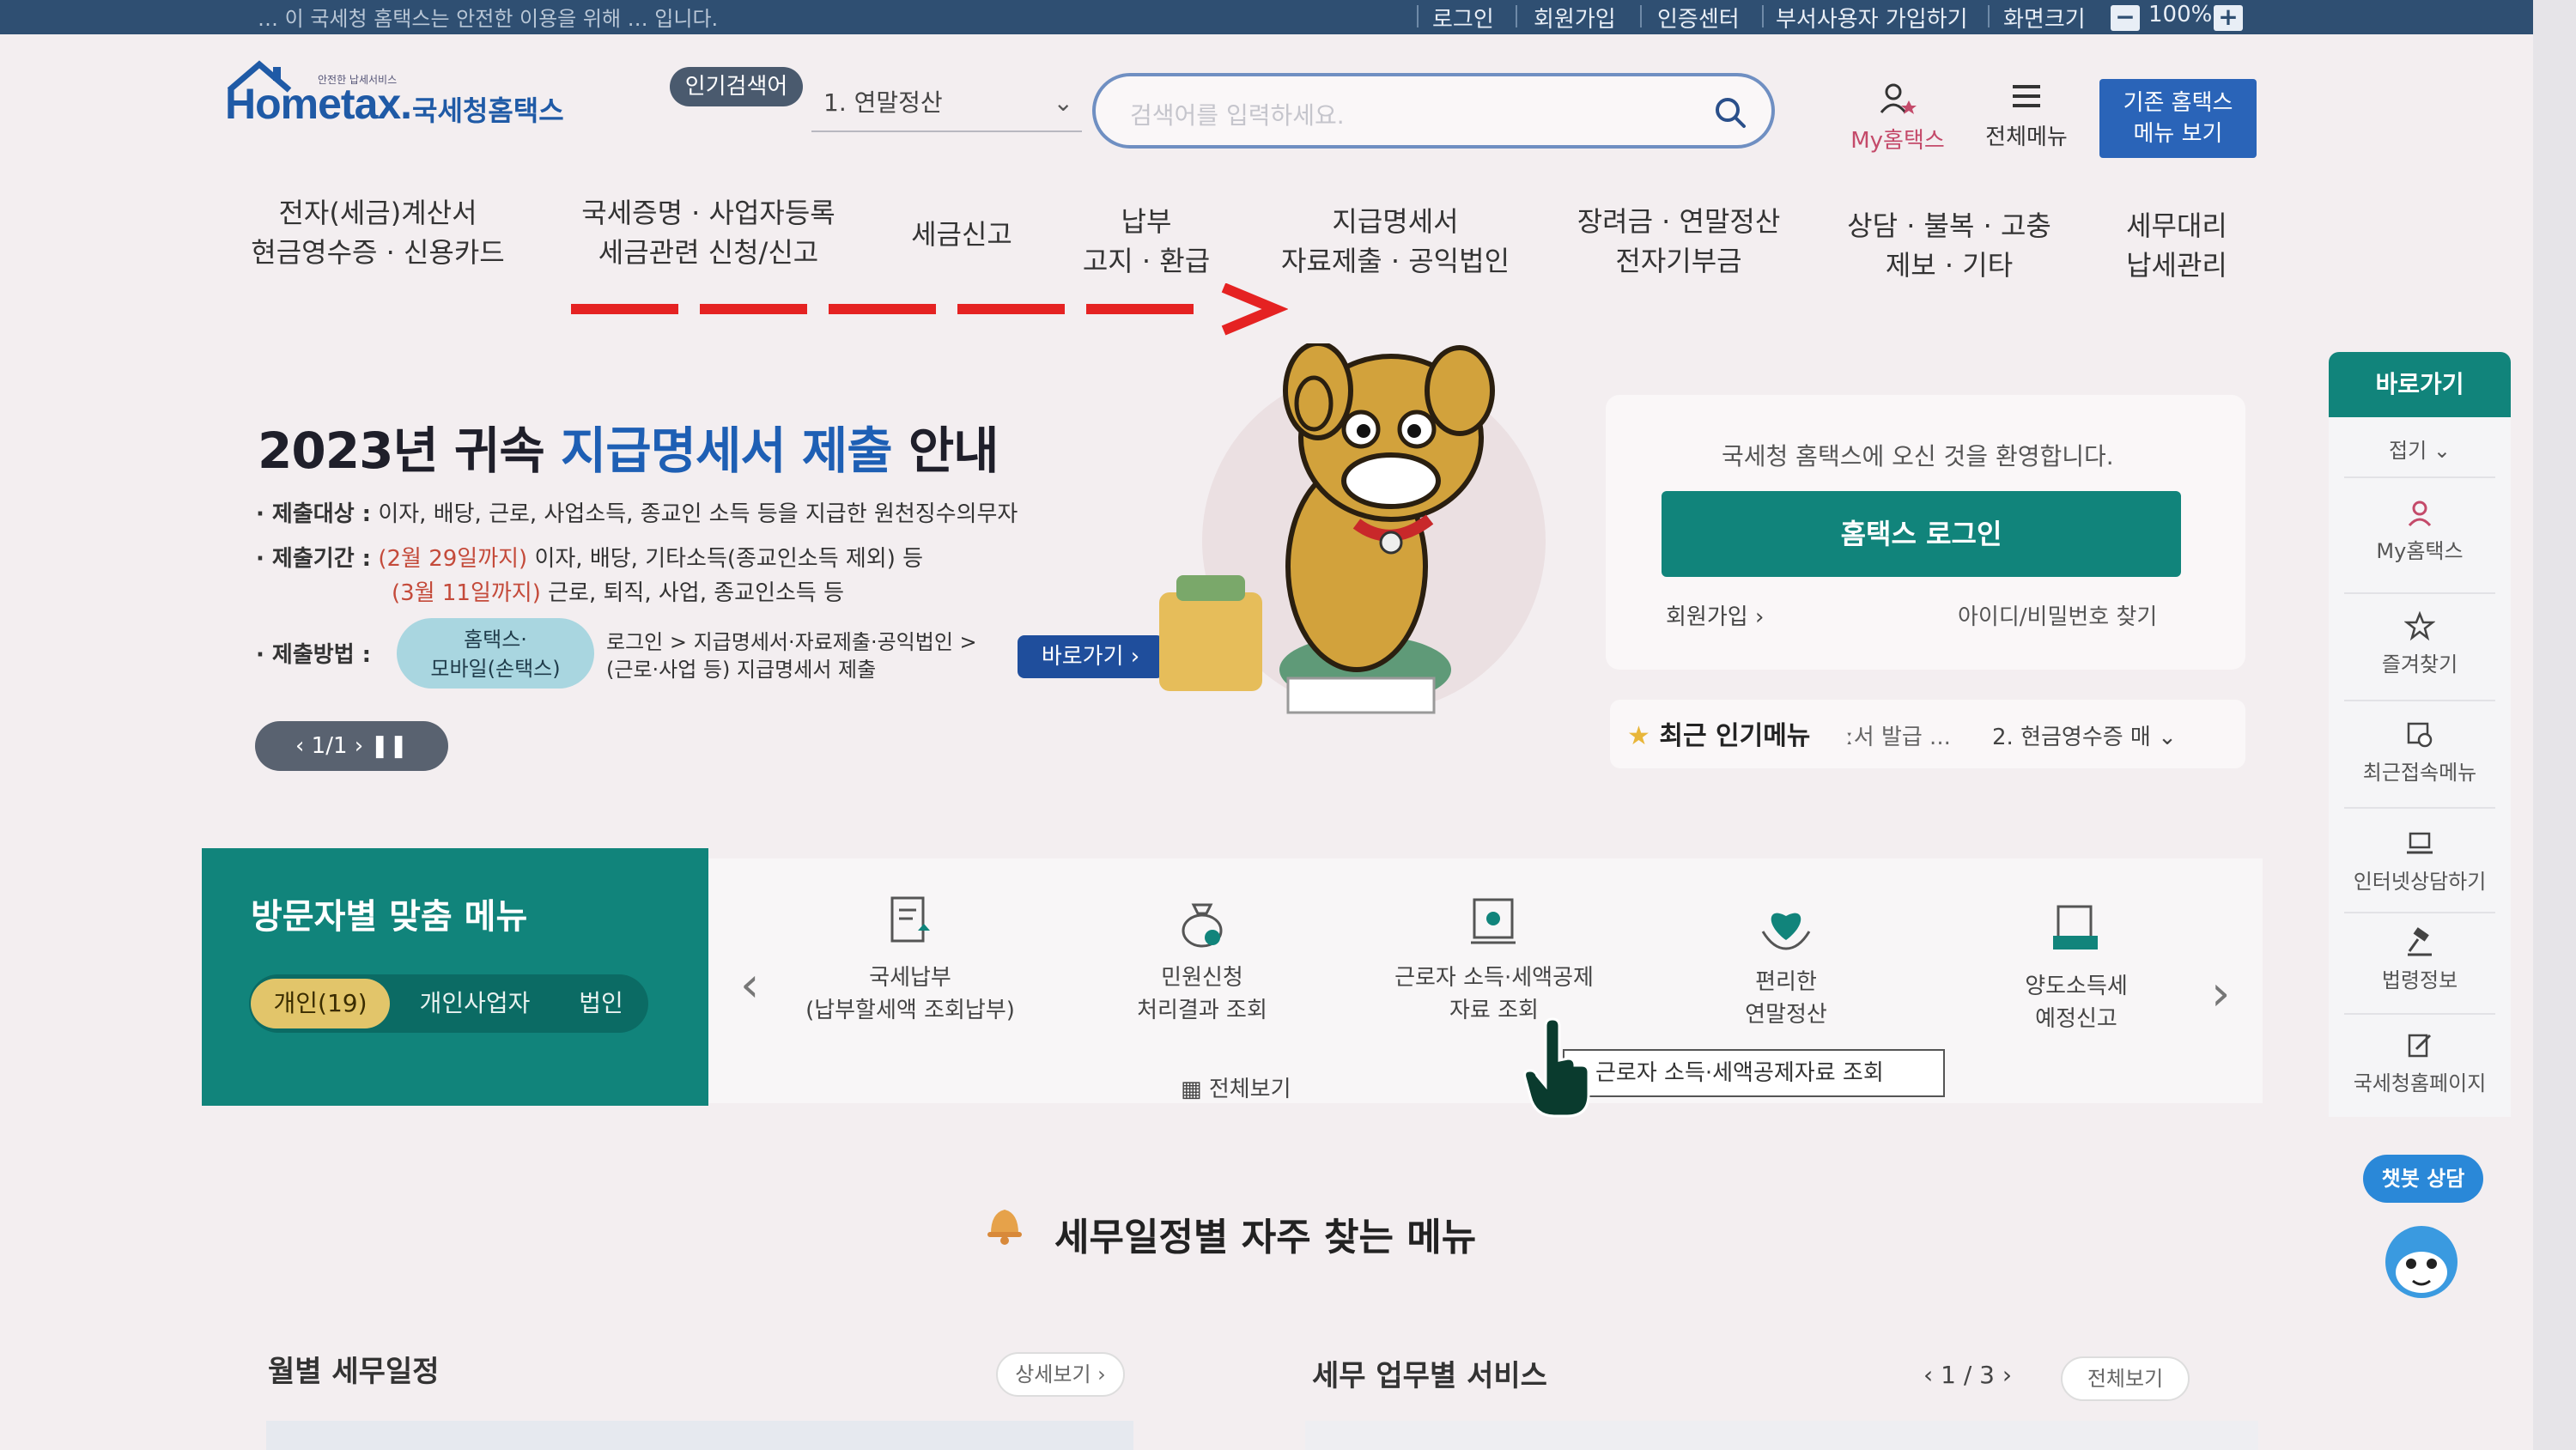  I want to click on nav-label: 전자(세금)계산서, so click(377, 213).